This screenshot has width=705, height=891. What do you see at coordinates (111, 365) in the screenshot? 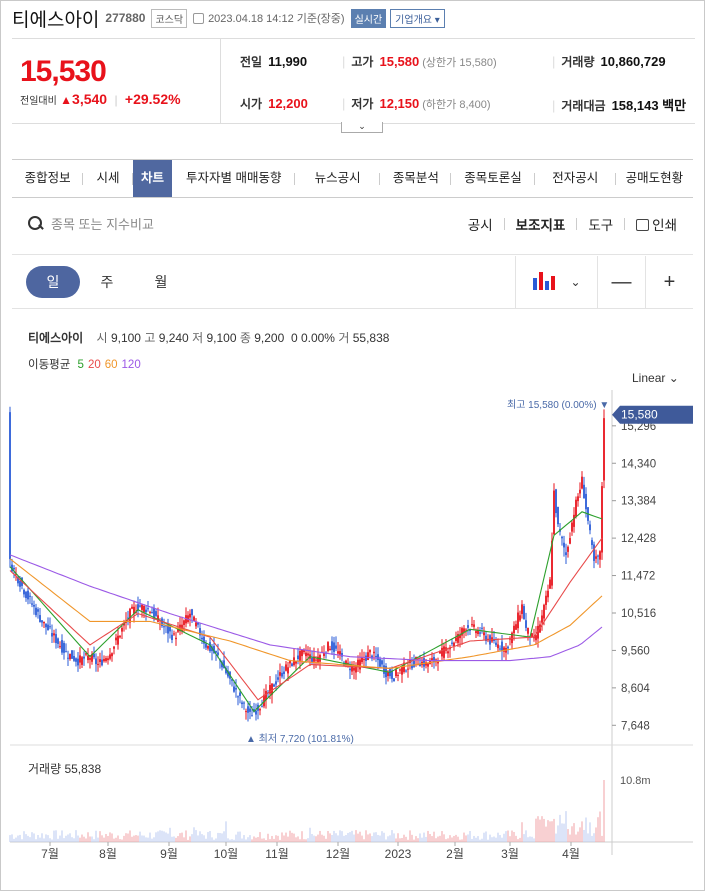
I see `ma-legend-item: 60` at bounding box center [111, 365].